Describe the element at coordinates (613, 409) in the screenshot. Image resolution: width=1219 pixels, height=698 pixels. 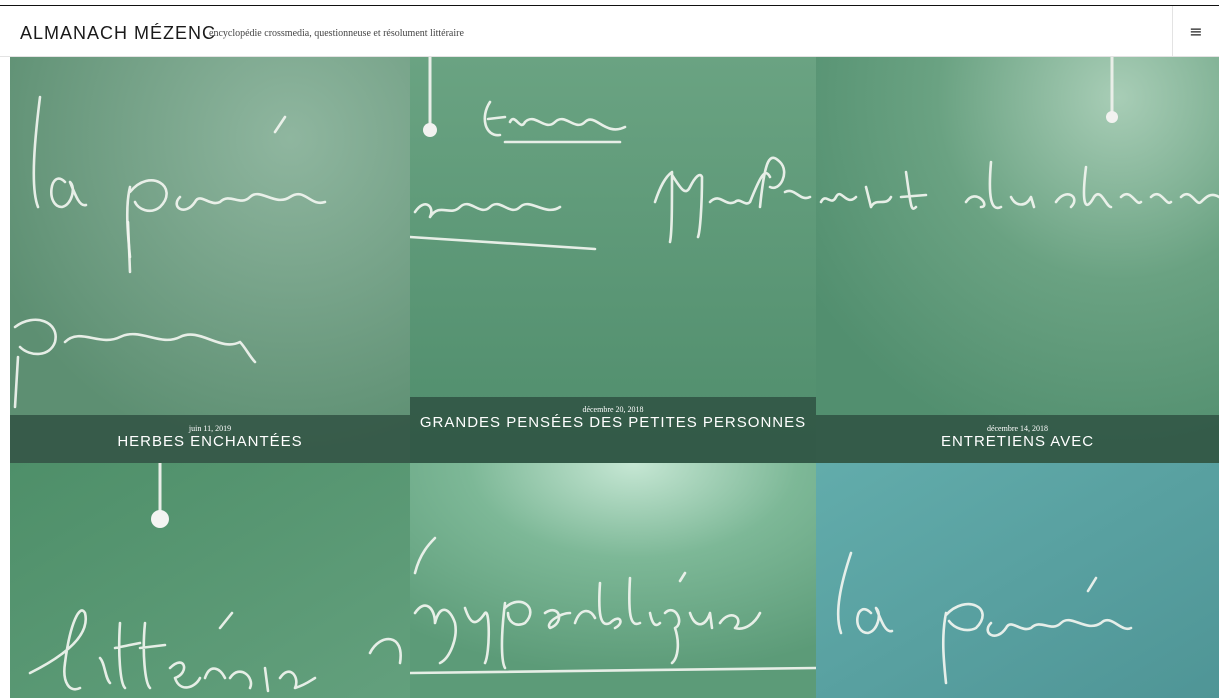
I see `post-date: décembre 20, 2018` at that location.